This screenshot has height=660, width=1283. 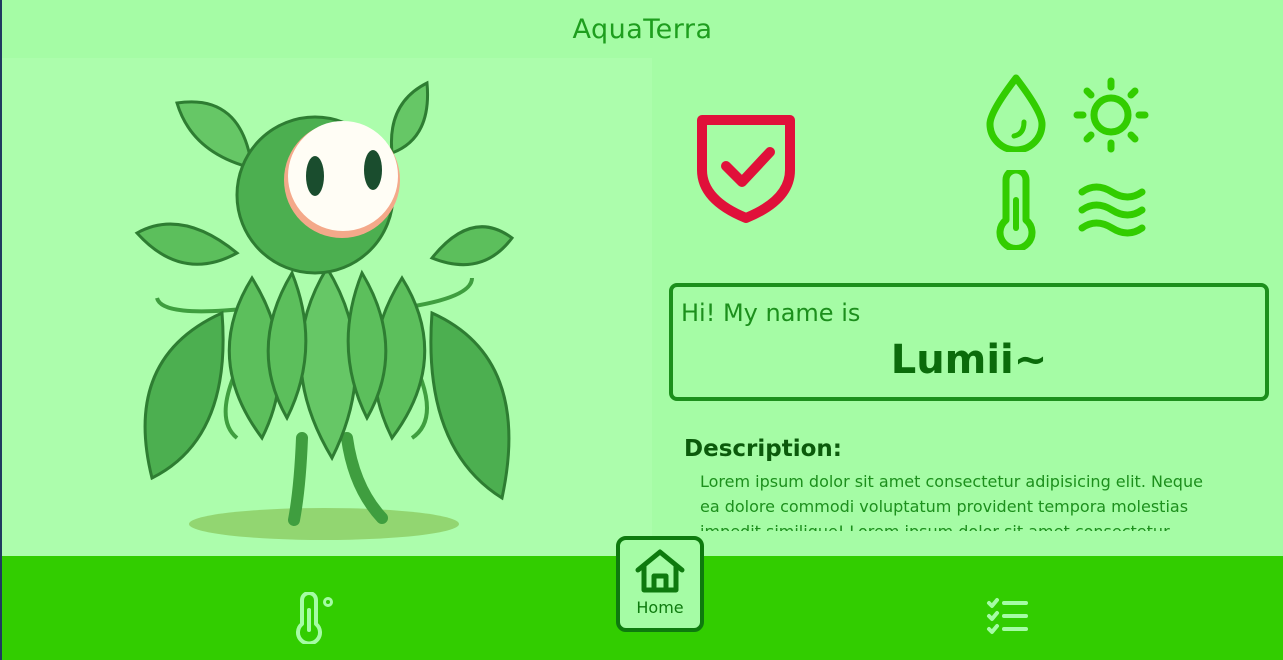 What do you see at coordinates (763, 449) in the screenshot?
I see `description-title: Description:` at bounding box center [763, 449].